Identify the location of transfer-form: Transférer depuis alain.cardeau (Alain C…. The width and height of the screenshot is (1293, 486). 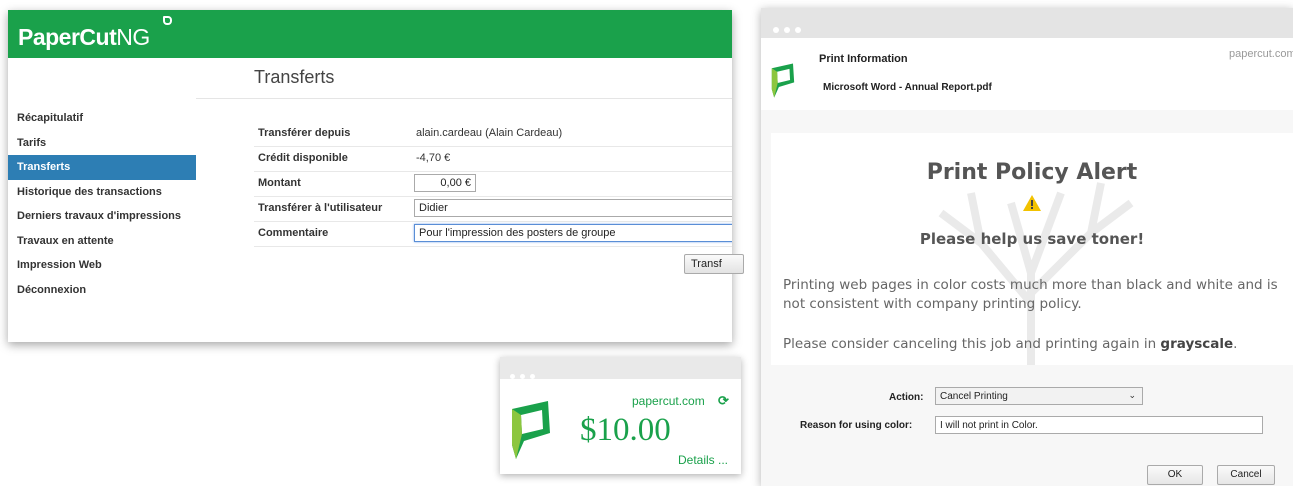
(493, 184).